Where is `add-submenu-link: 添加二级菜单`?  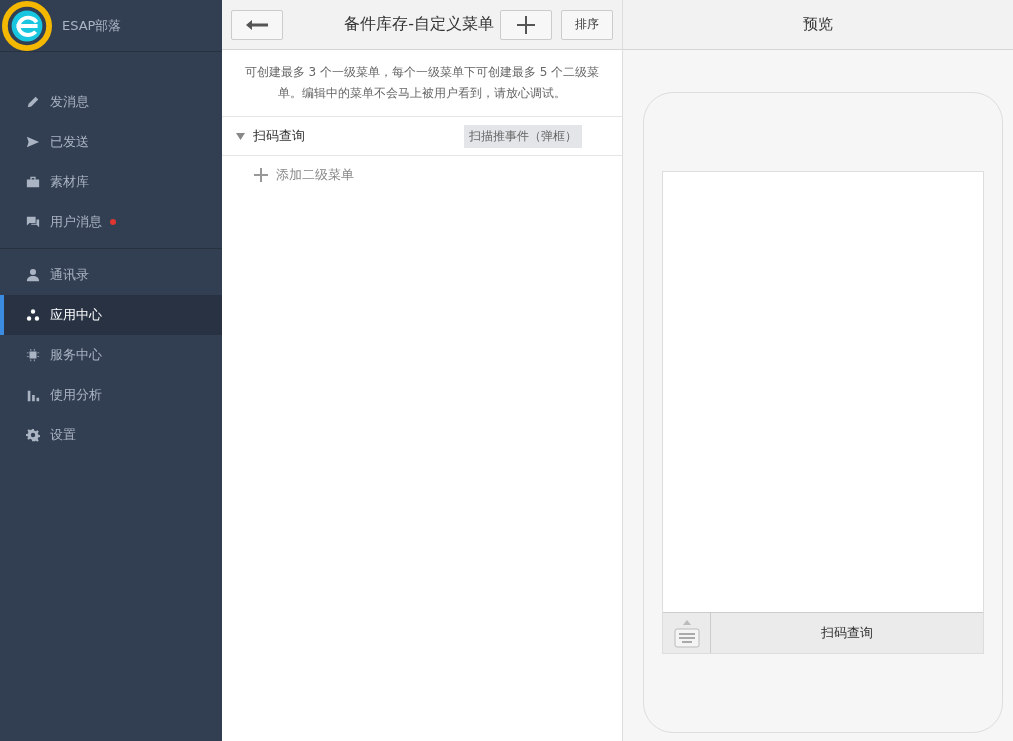
add-submenu-link: 添加二级菜单 is located at coordinates (422, 175).